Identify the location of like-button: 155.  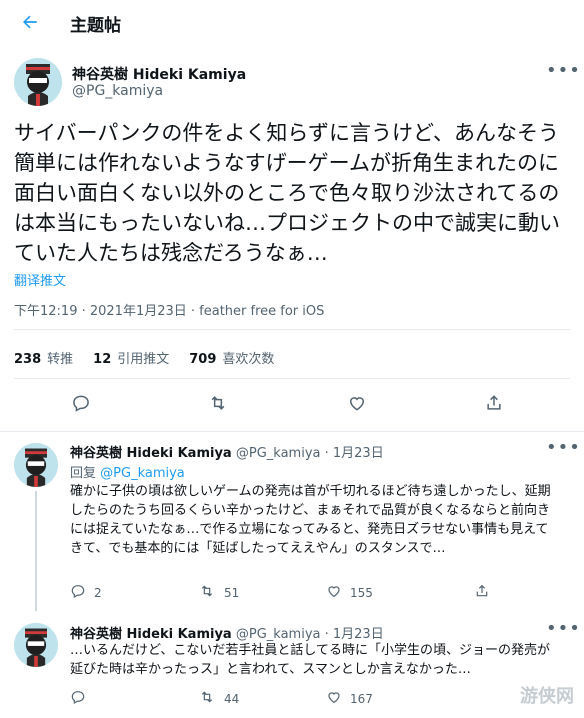
(349, 592).